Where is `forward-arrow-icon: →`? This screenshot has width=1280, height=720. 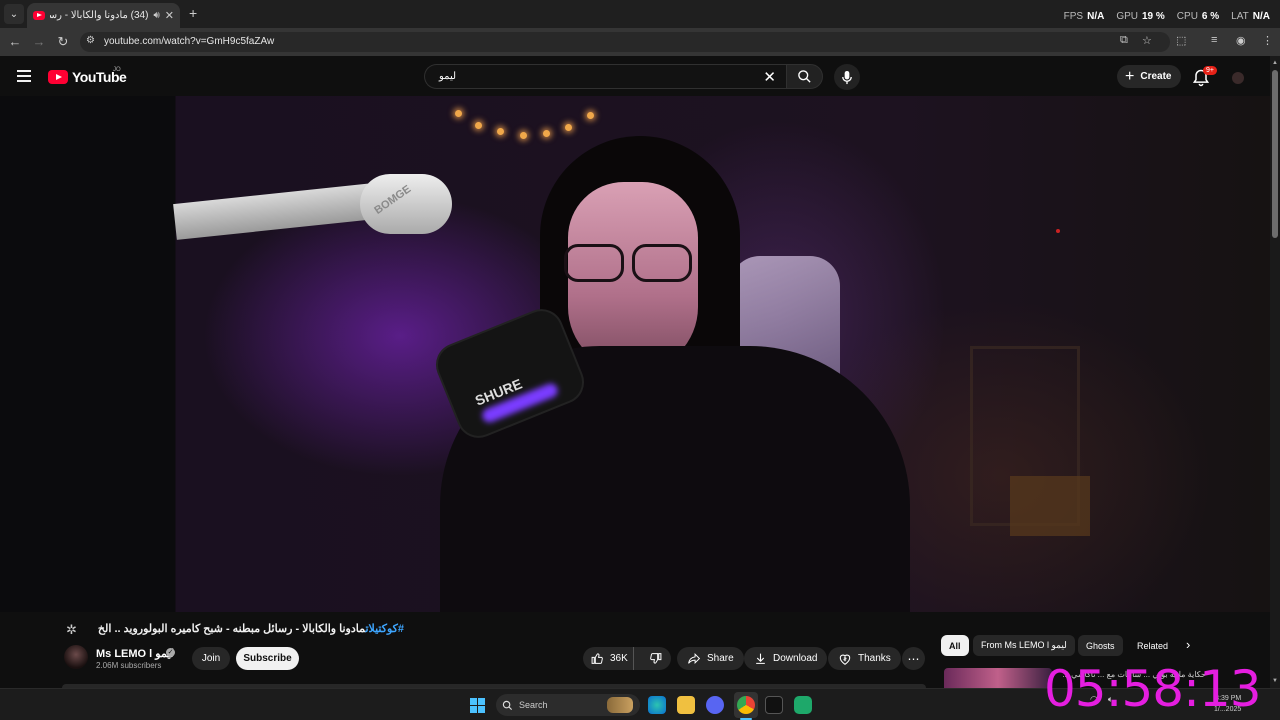
forward-arrow-icon: → is located at coordinates (39, 41).